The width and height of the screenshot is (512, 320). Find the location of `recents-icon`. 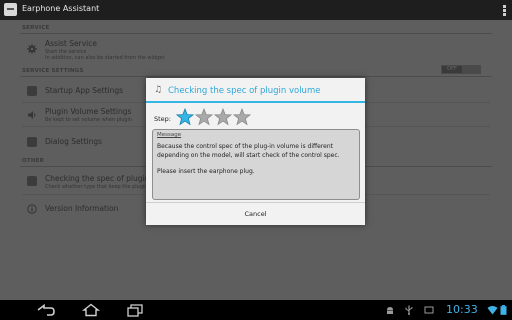

recents-icon is located at coordinates (135, 310).